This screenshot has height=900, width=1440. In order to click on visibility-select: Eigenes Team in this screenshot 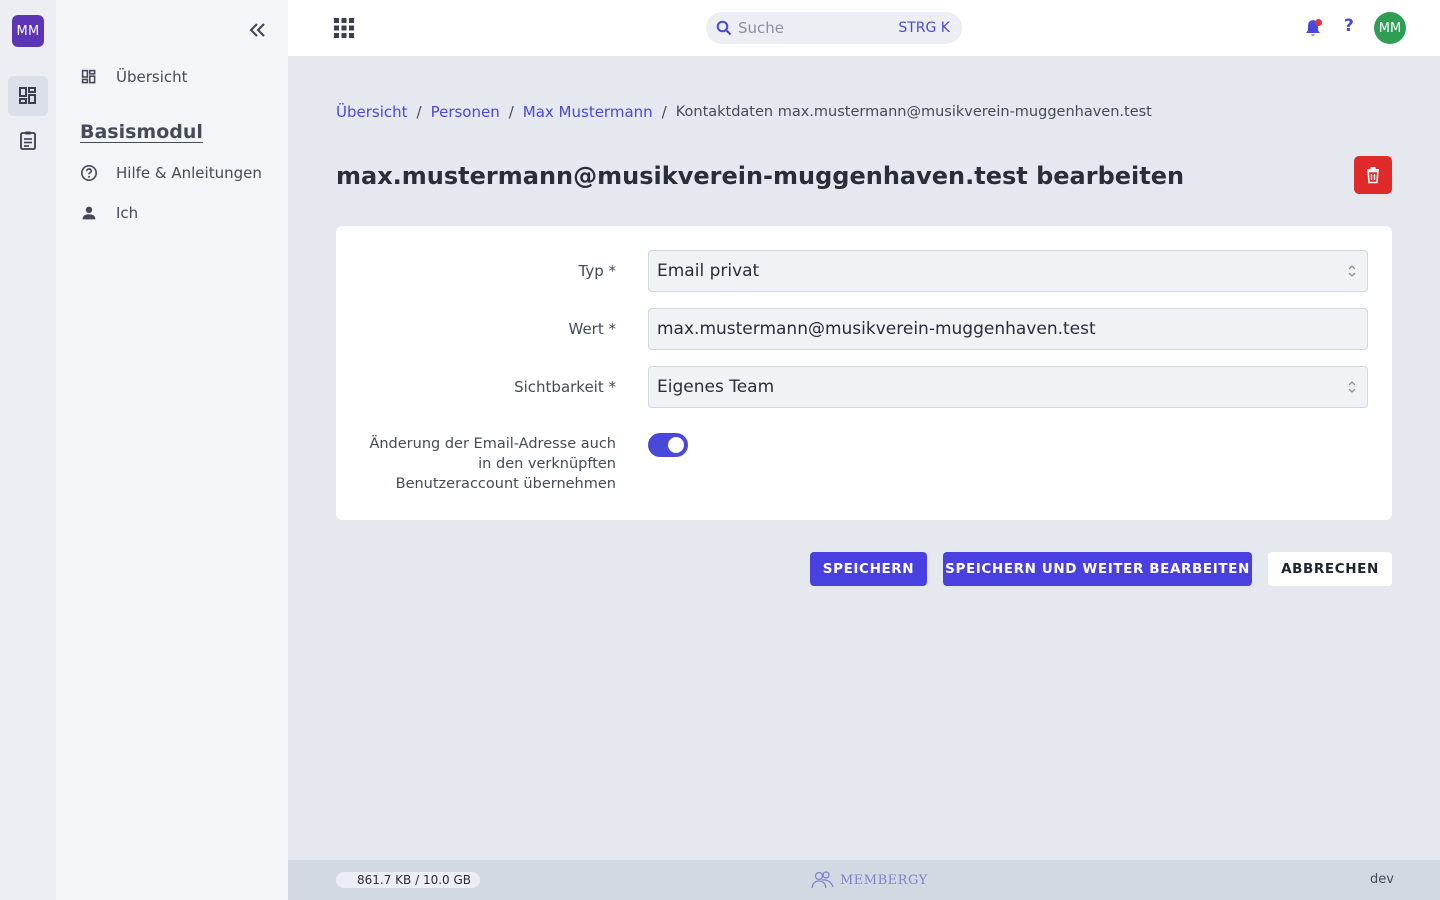, I will do `click(1008, 387)`.